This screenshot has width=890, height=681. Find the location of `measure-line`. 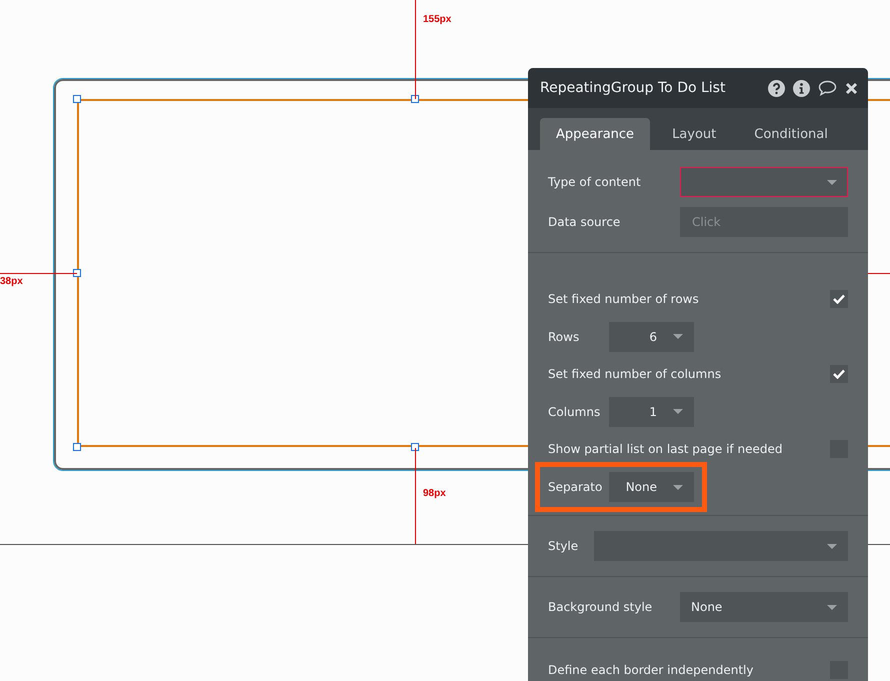

measure-line is located at coordinates (879, 273).